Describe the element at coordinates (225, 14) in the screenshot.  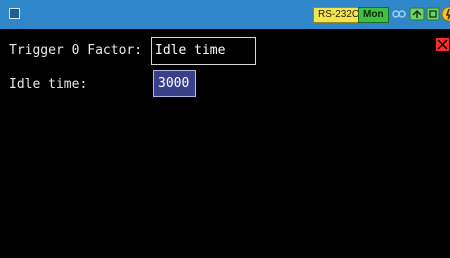
I see `title-bar: RS-232C Mon` at that location.